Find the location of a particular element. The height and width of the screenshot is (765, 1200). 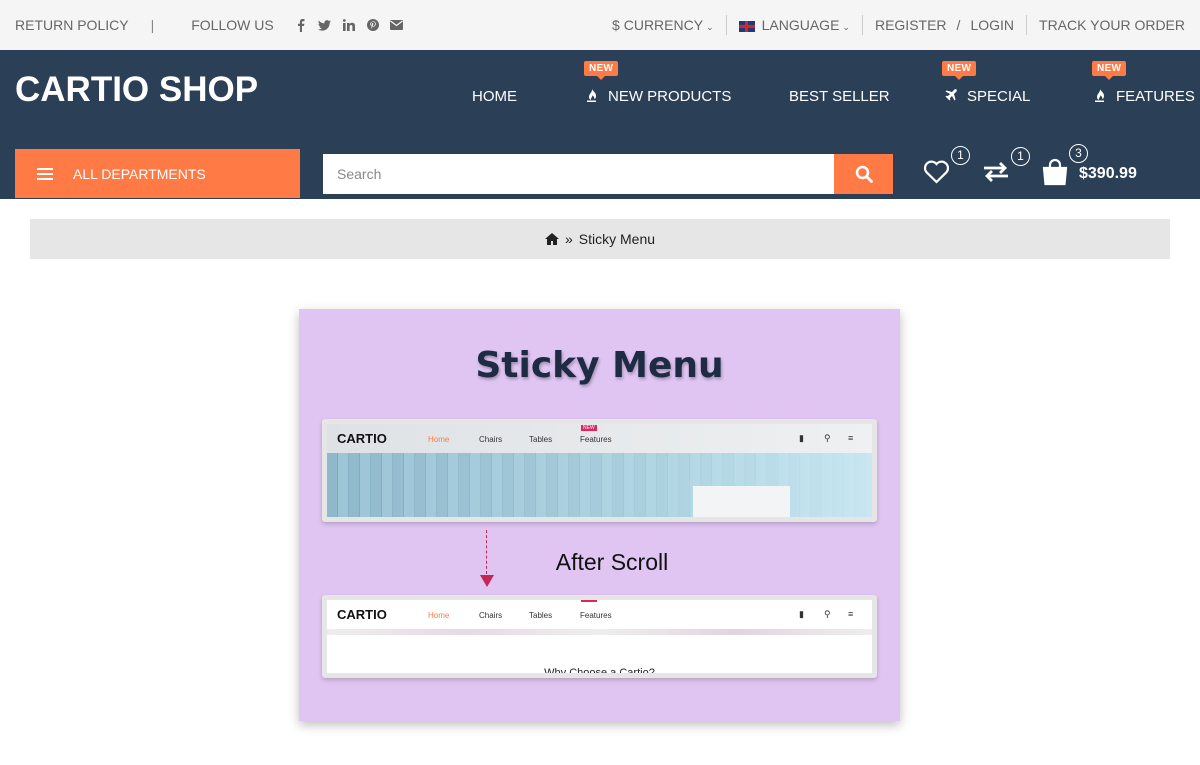

header-tools: 1 1 3 $390.99 is located at coordinates (1030, 171).